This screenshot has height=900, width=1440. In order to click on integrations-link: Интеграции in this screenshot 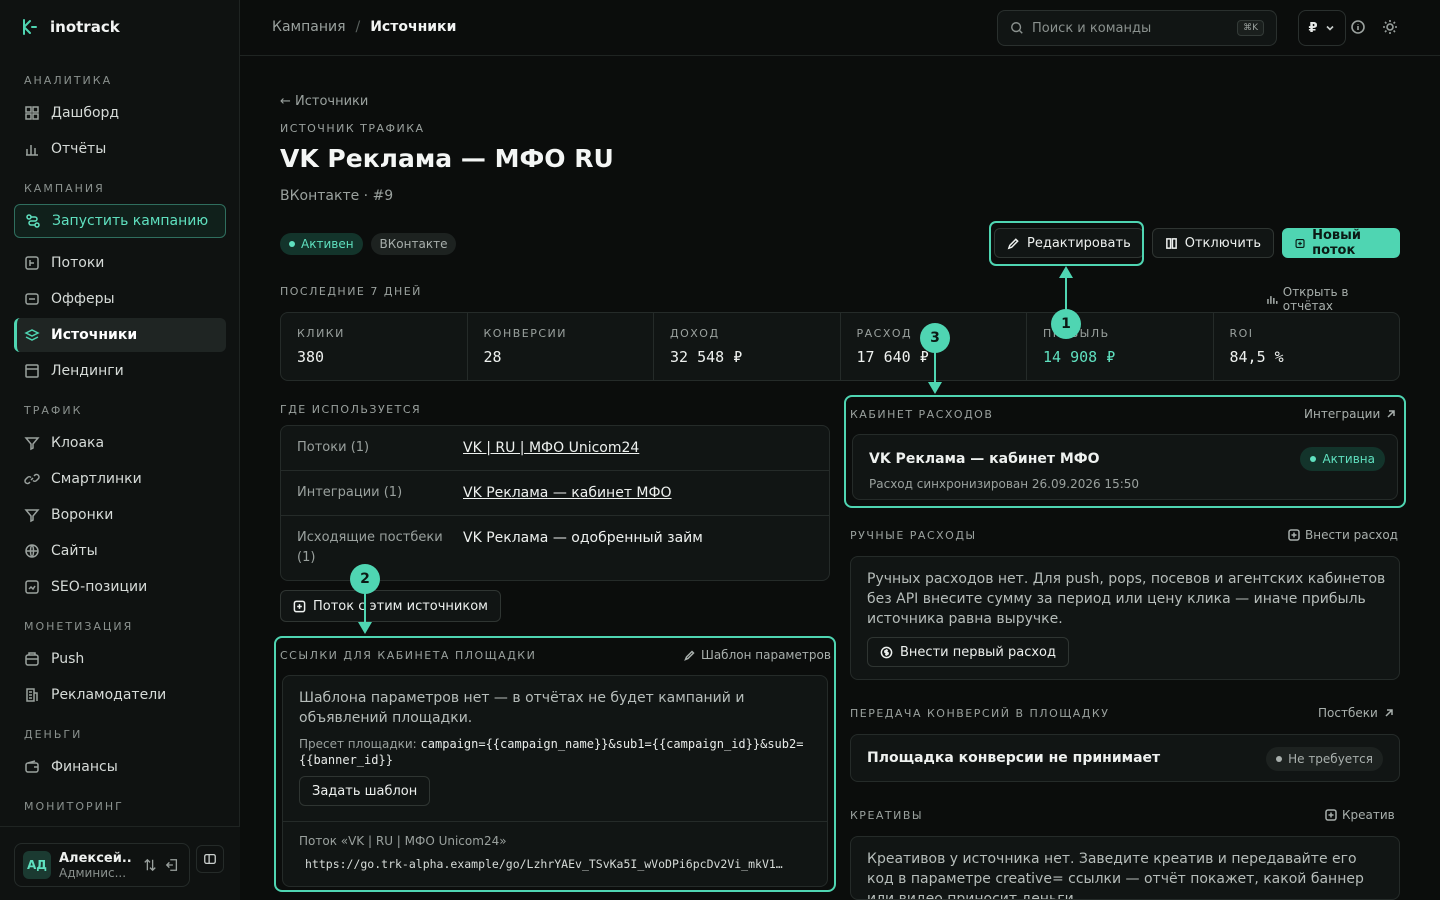, I will do `click(1350, 414)`.